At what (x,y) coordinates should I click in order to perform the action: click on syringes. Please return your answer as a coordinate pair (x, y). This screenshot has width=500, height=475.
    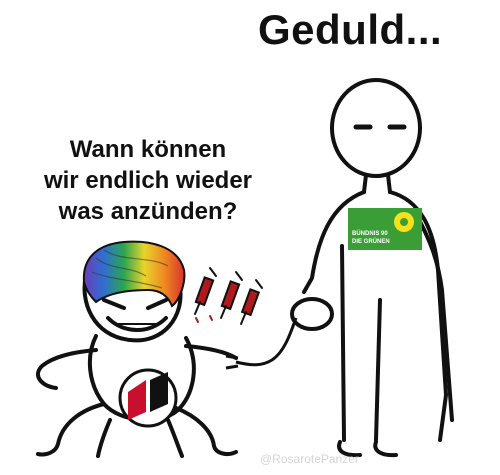
    Looking at the image, I should click on (228, 296).